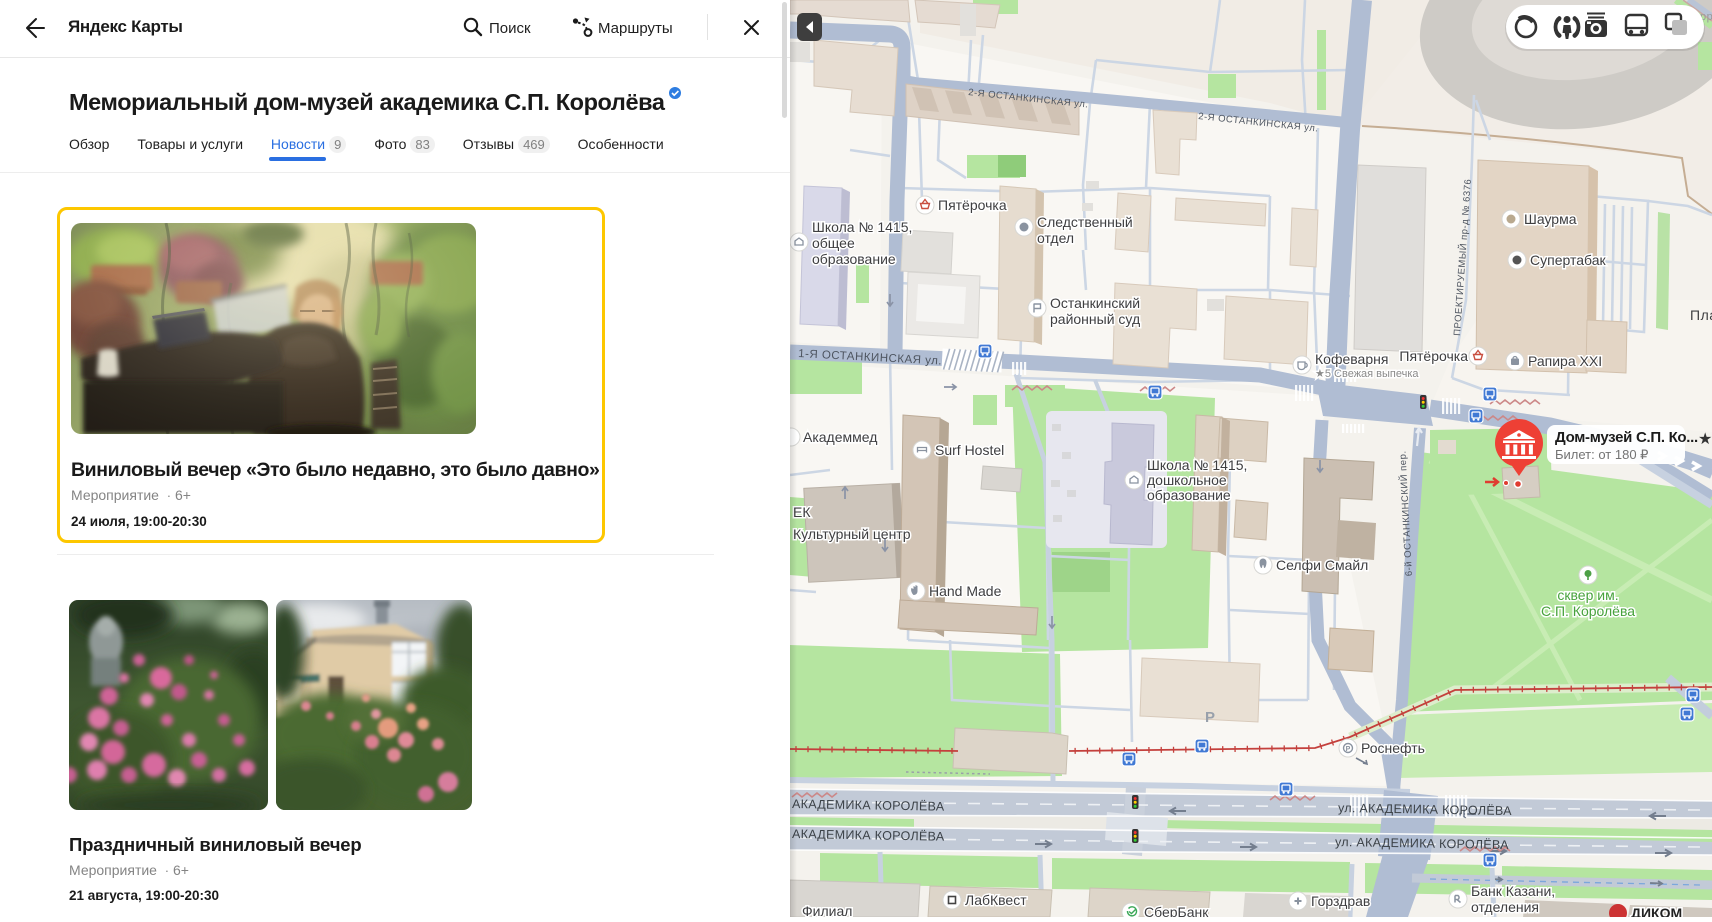 The height and width of the screenshot is (922, 1712). What do you see at coordinates (1085, 222) in the screenshot?
I see `svg-text: Следственный` at bounding box center [1085, 222].